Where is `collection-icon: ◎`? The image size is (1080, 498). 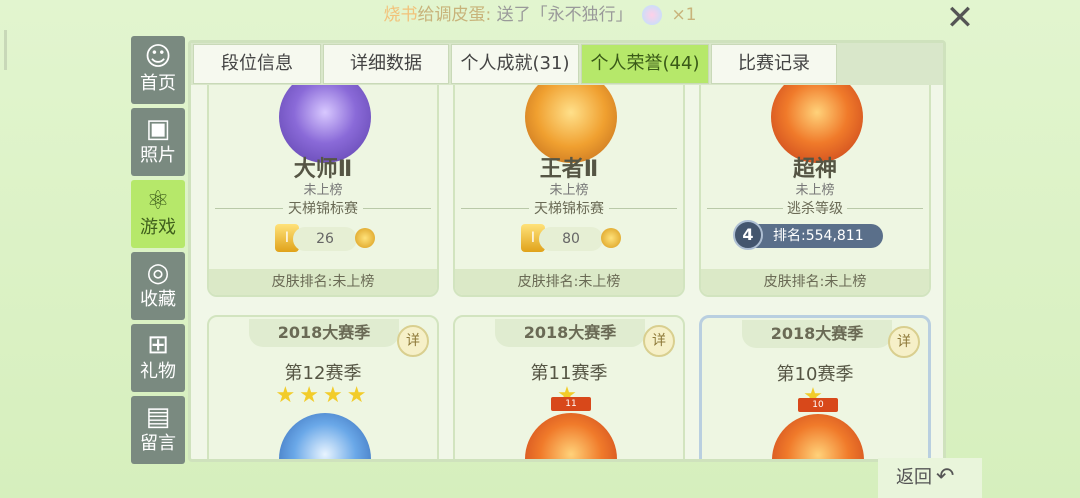
collection-icon: ◎ is located at coordinates (158, 273).